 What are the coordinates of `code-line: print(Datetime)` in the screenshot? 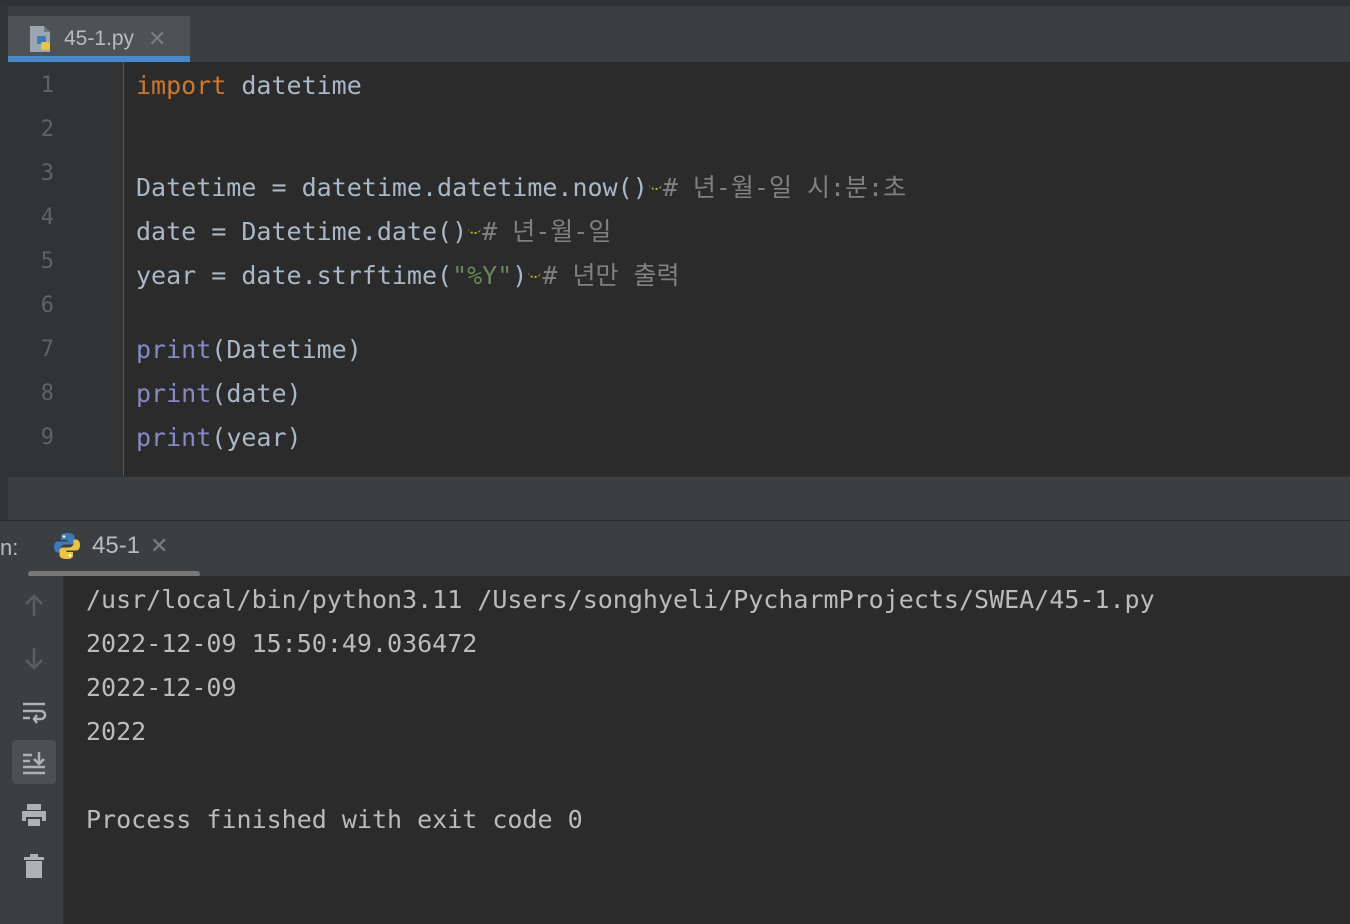 It's located at (249, 350).